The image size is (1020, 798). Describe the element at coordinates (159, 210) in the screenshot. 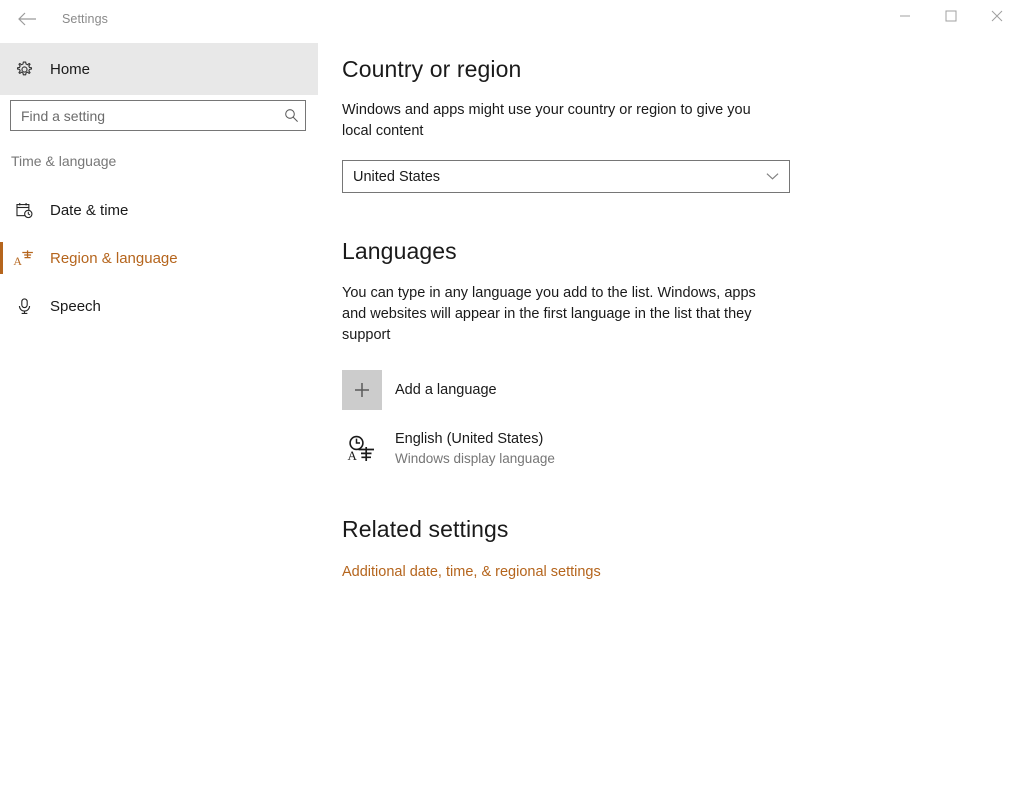

I see `sidebar-item-date-time: Date & time` at that location.